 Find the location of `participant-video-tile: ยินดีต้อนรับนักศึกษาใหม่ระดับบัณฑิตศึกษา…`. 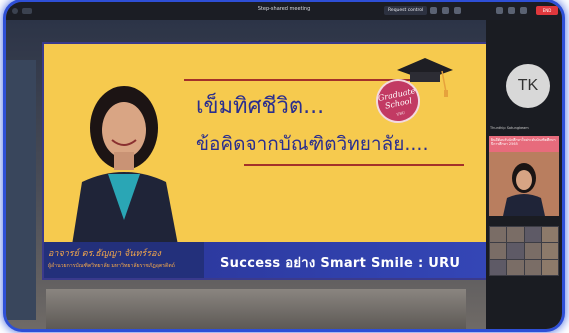

participant-video-tile: ยินดีต้อนรับนักศึกษาใหม่ระดับบัณฑิตศึกษา… is located at coordinates (524, 176).